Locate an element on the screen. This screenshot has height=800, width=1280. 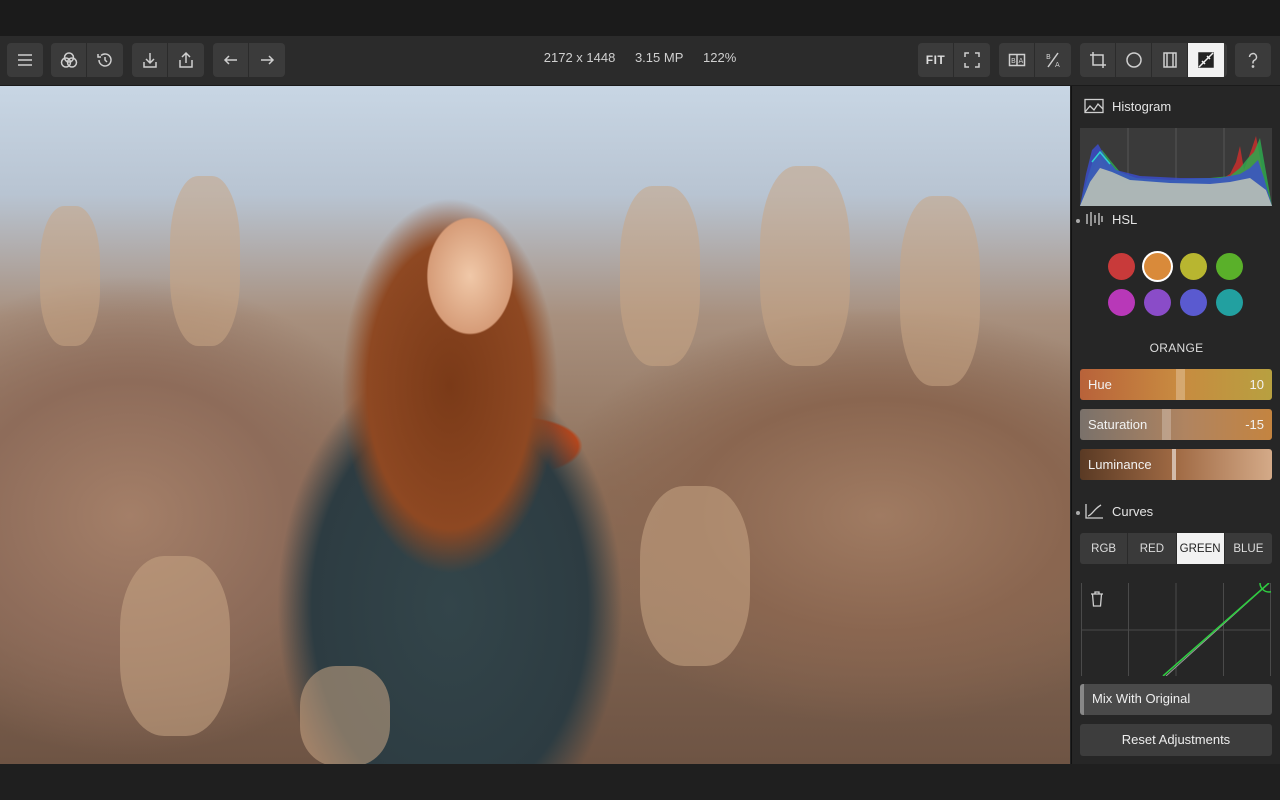
hsl-header: HSL is located at coordinates (1110, 219).